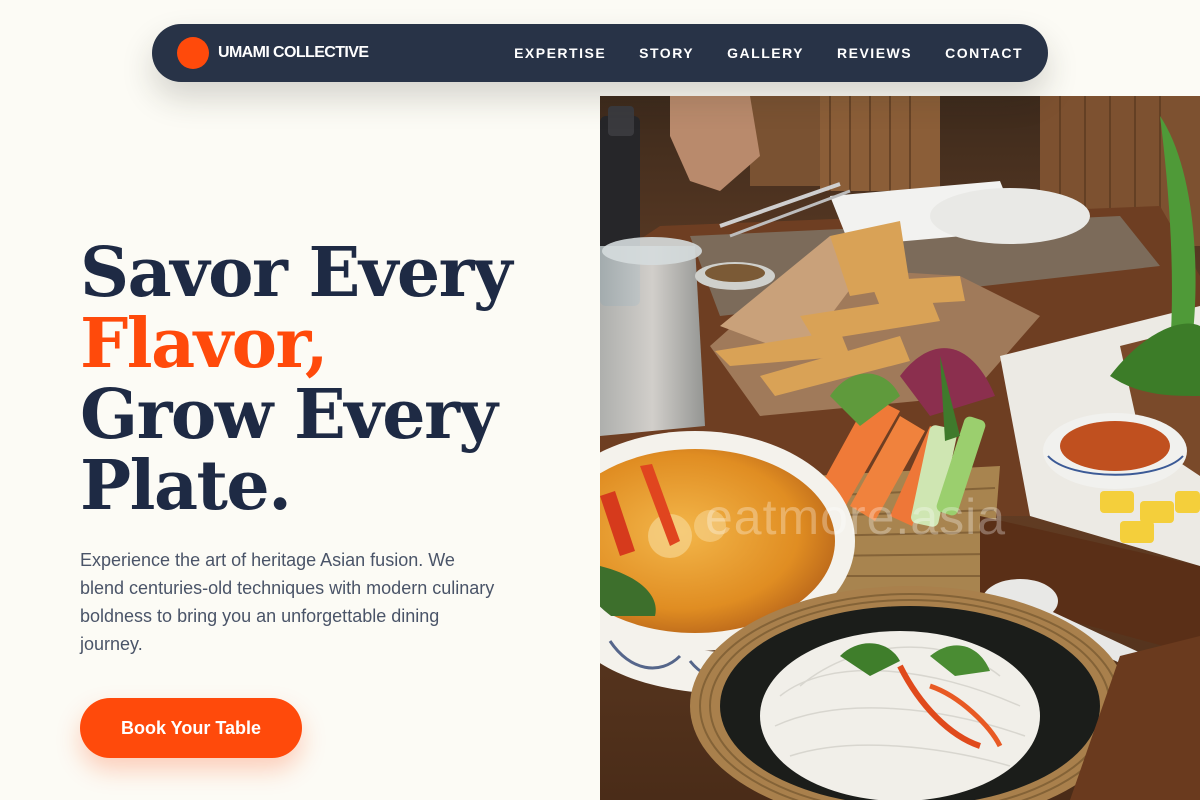 The image size is (1200, 800). I want to click on hero-title-accent: Flavor,, so click(204, 344).